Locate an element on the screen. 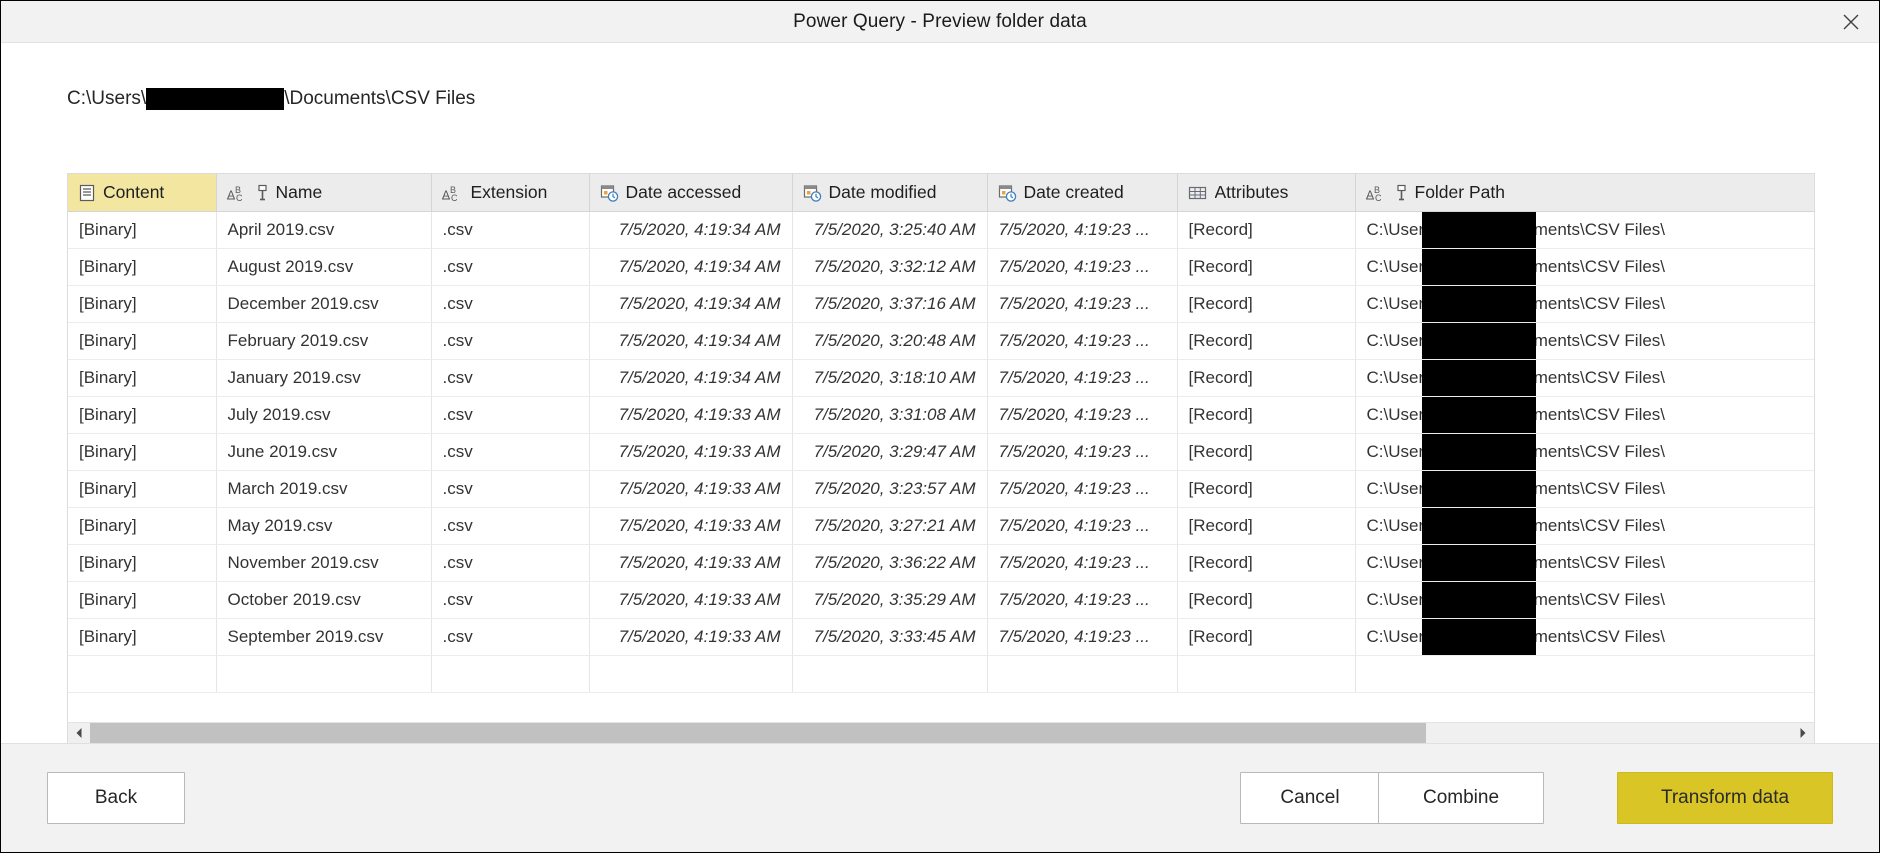 Image resolution: width=1880 pixels, height=853 pixels. back-button: Back is located at coordinates (116, 798).